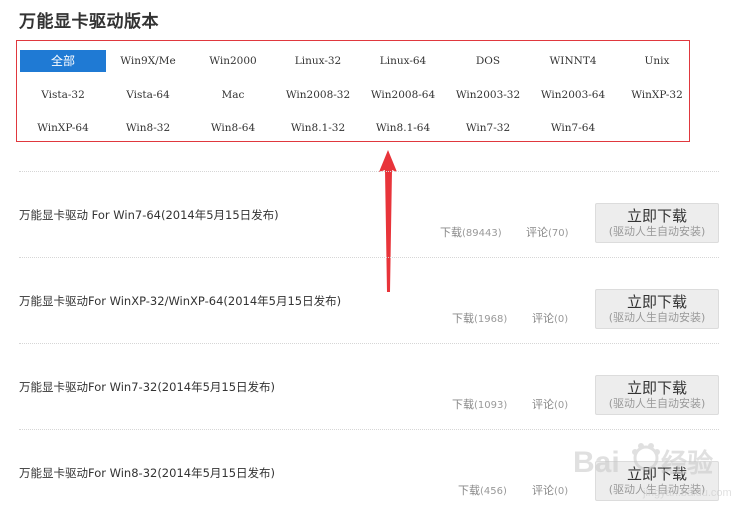 This screenshot has height=508, width=751. What do you see at coordinates (687, 493) in the screenshot?
I see `svg-text: jingyan.baidu.com` at bounding box center [687, 493].